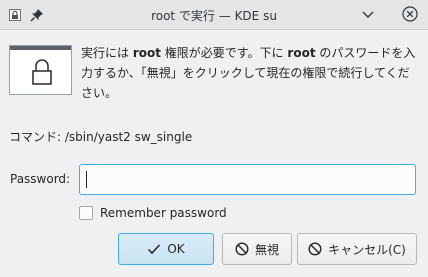 Image resolution: width=428 pixels, height=277 pixels. Describe the element at coordinates (86, 179) in the screenshot. I see `text-caret` at that location.